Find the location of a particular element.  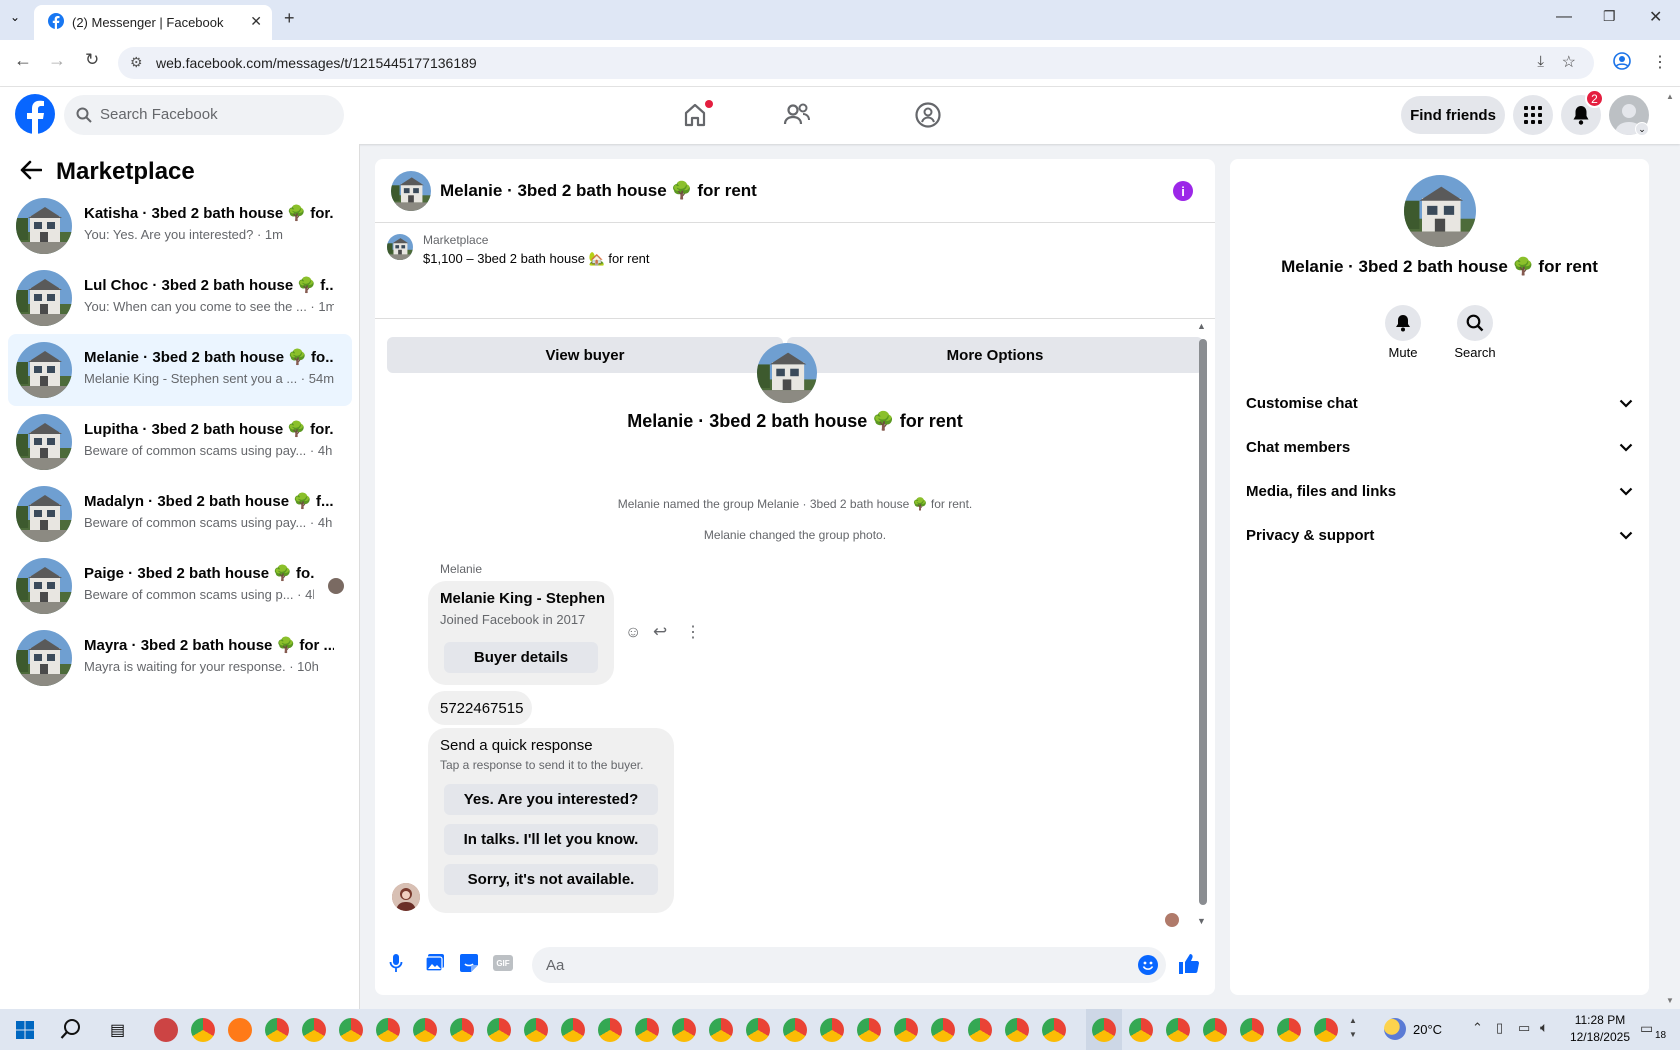

taskbar-overflow-icon: ▲ ▼ is located at coordinates (1353, 1028).